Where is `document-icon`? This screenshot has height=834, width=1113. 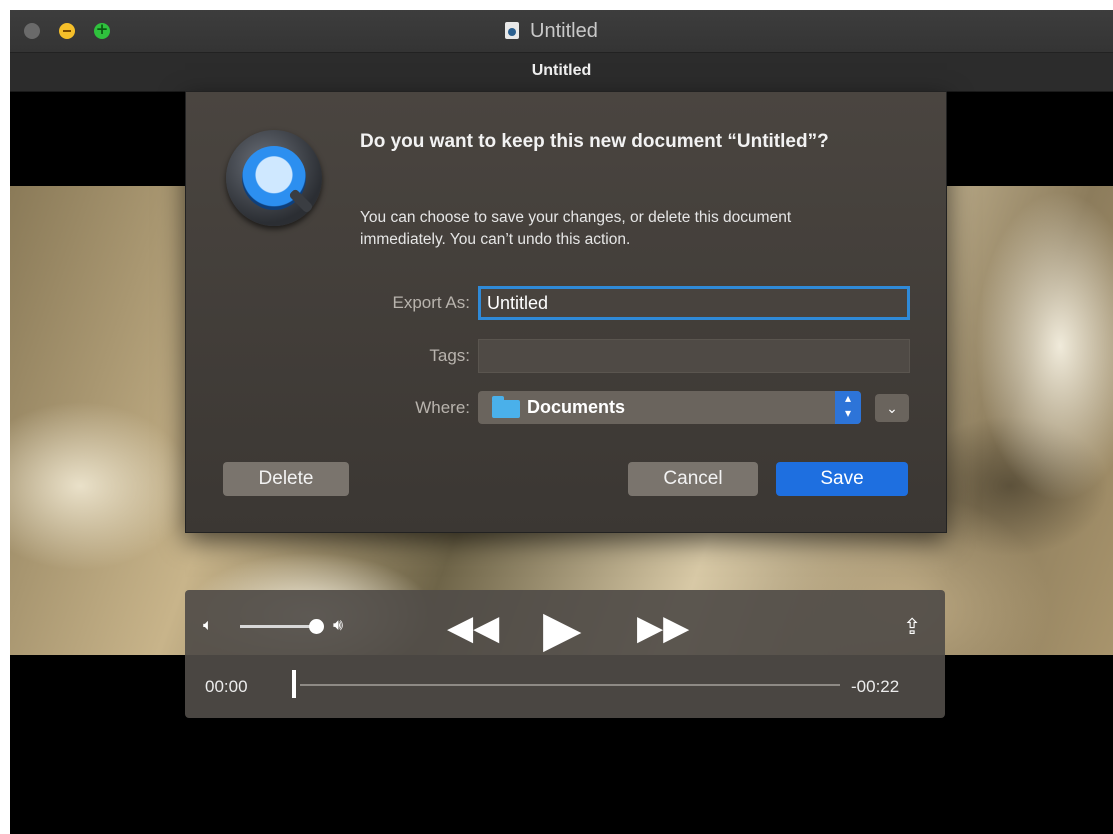 document-icon is located at coordinates (512, 30).